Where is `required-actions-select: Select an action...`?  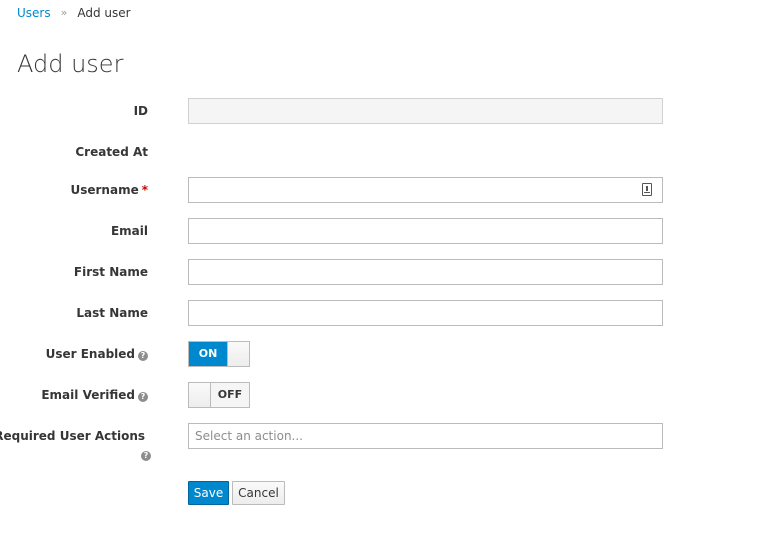
required-actions-select: Select an action... is located at coordinates (425, 436).